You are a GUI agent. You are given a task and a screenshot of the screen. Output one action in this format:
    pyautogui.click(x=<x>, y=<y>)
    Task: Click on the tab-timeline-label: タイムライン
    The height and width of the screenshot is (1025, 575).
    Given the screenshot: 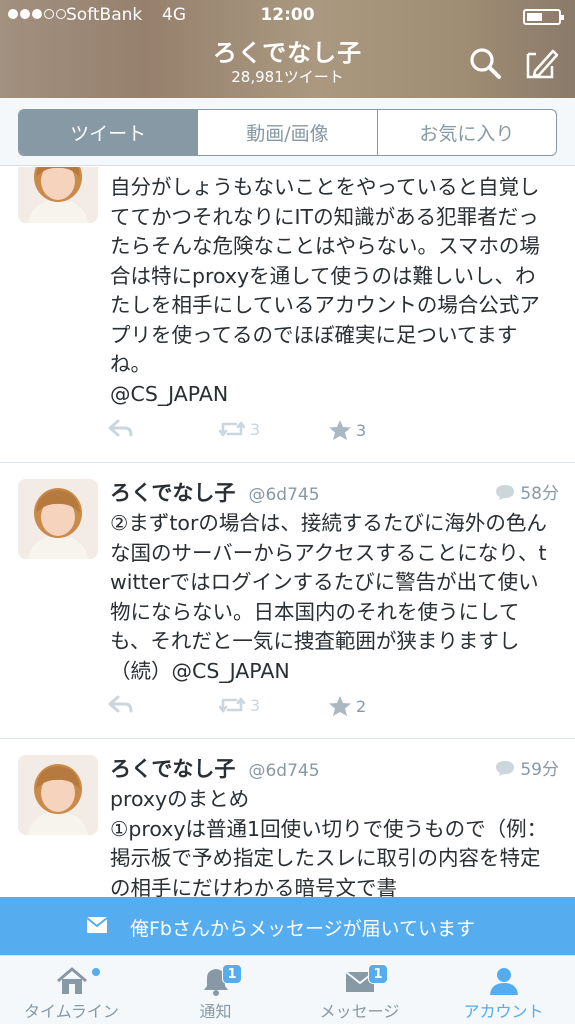 What is the action you would take?
    pyautogui.click(x=71, y=1011)
    